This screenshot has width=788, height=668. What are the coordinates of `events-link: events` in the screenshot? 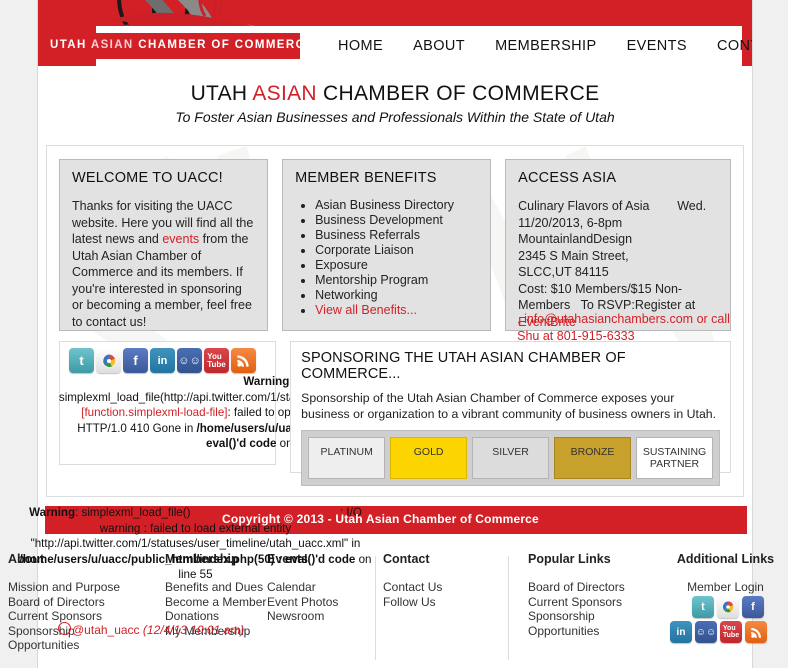 It's located at (180, 239).